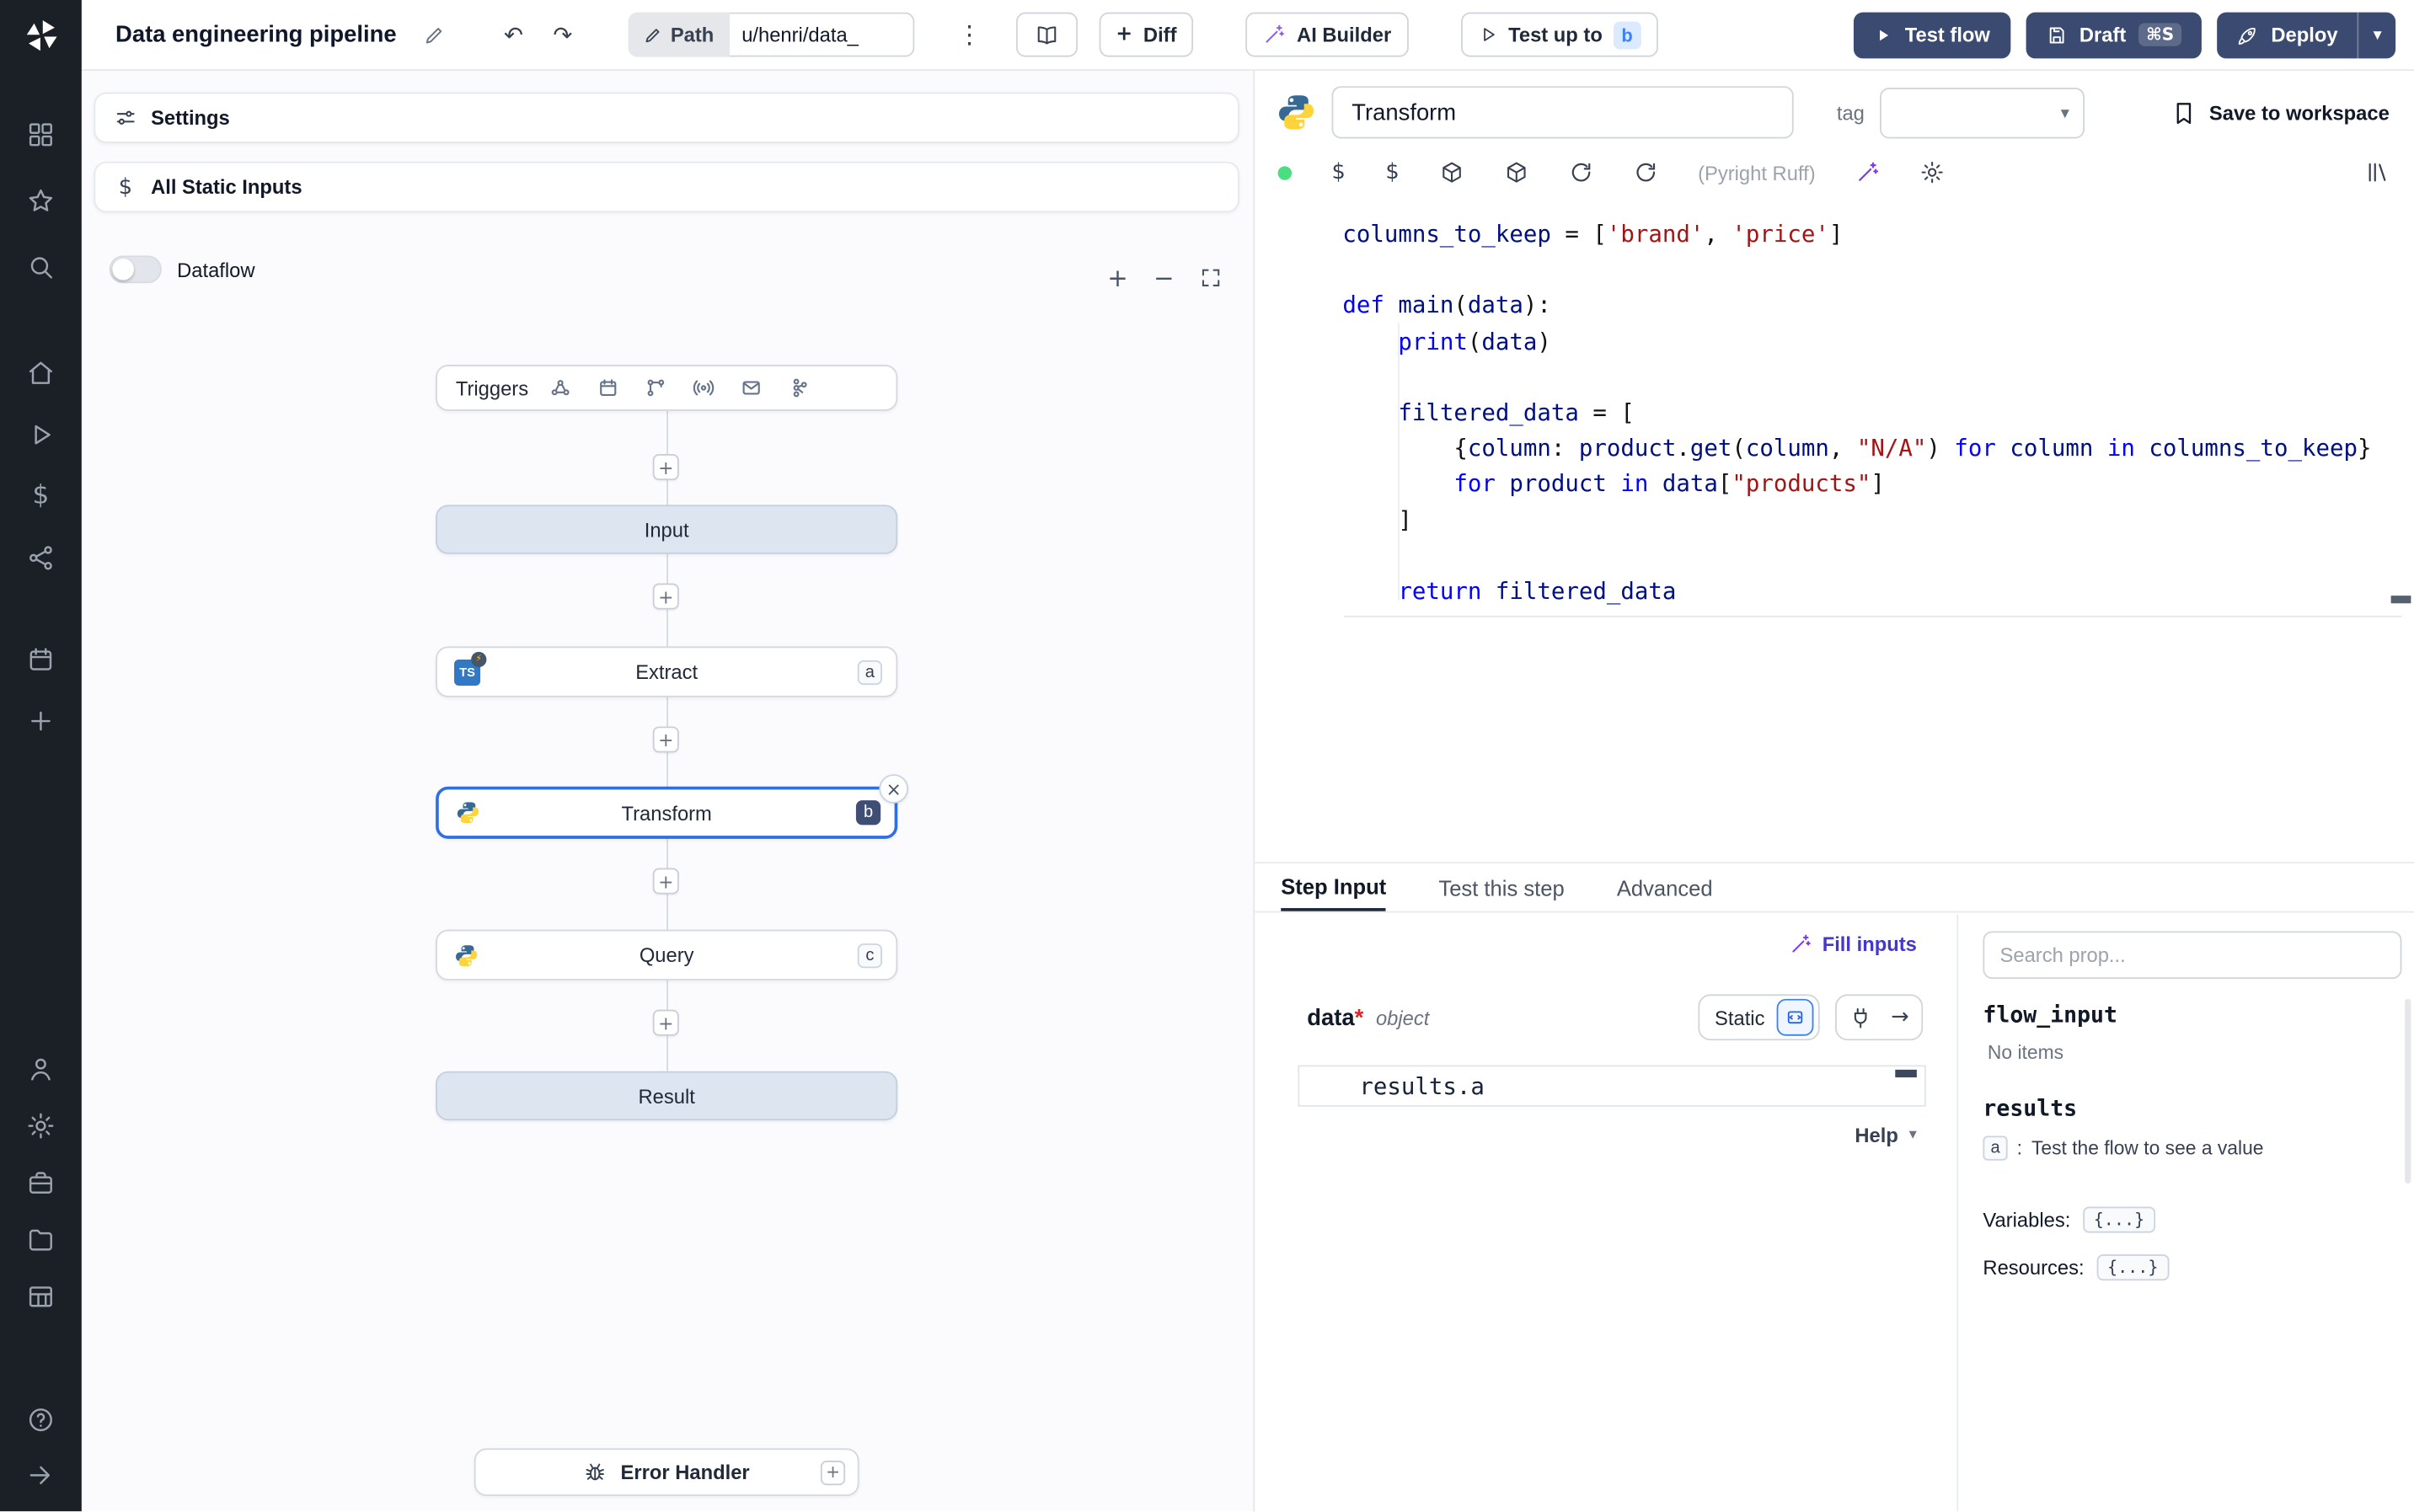 The image size is (2414, 1512). Describe the element at coordinates (2192, 1110) in the screenshot. I see `results-section-header: results` at that location.